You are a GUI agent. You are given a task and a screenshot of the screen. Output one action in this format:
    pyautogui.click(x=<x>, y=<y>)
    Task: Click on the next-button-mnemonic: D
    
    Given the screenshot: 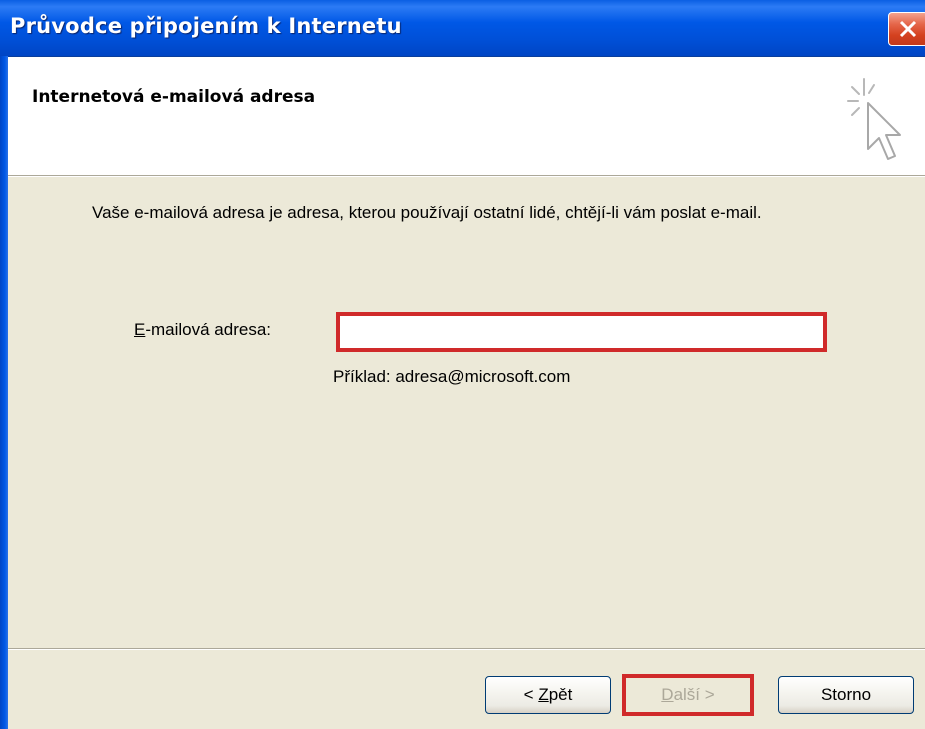 What is the action you would take?
    pyautogui.click(x=667, y=694)
    